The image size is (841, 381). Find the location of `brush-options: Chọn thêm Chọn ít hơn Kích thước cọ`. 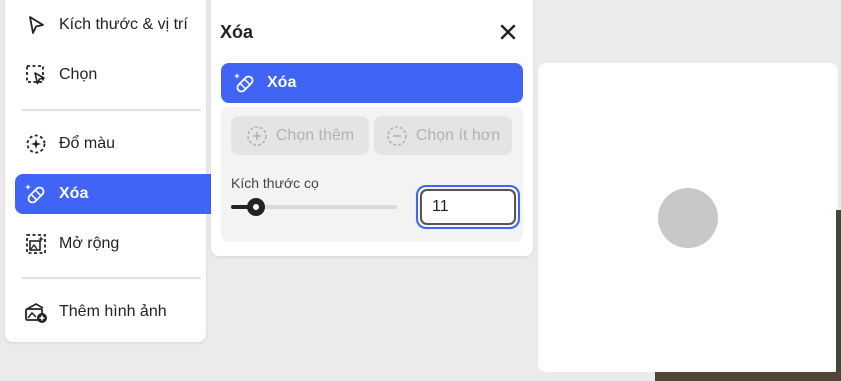

brush-options: Chọn thêm Chọn ít hơn Kích thước cọ is located at coordinates (372, 174).